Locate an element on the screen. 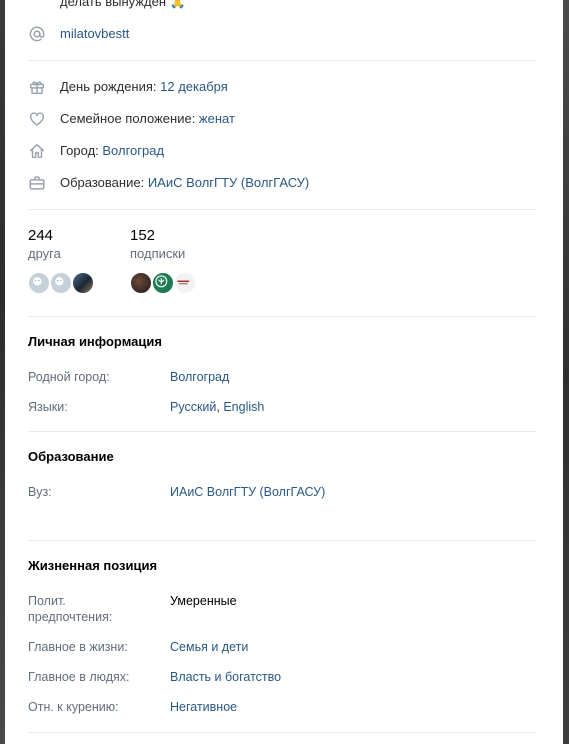 The height and width of the screenshot is (744, 569). family-status-value-link: женат is located at coordinates (217, 118).